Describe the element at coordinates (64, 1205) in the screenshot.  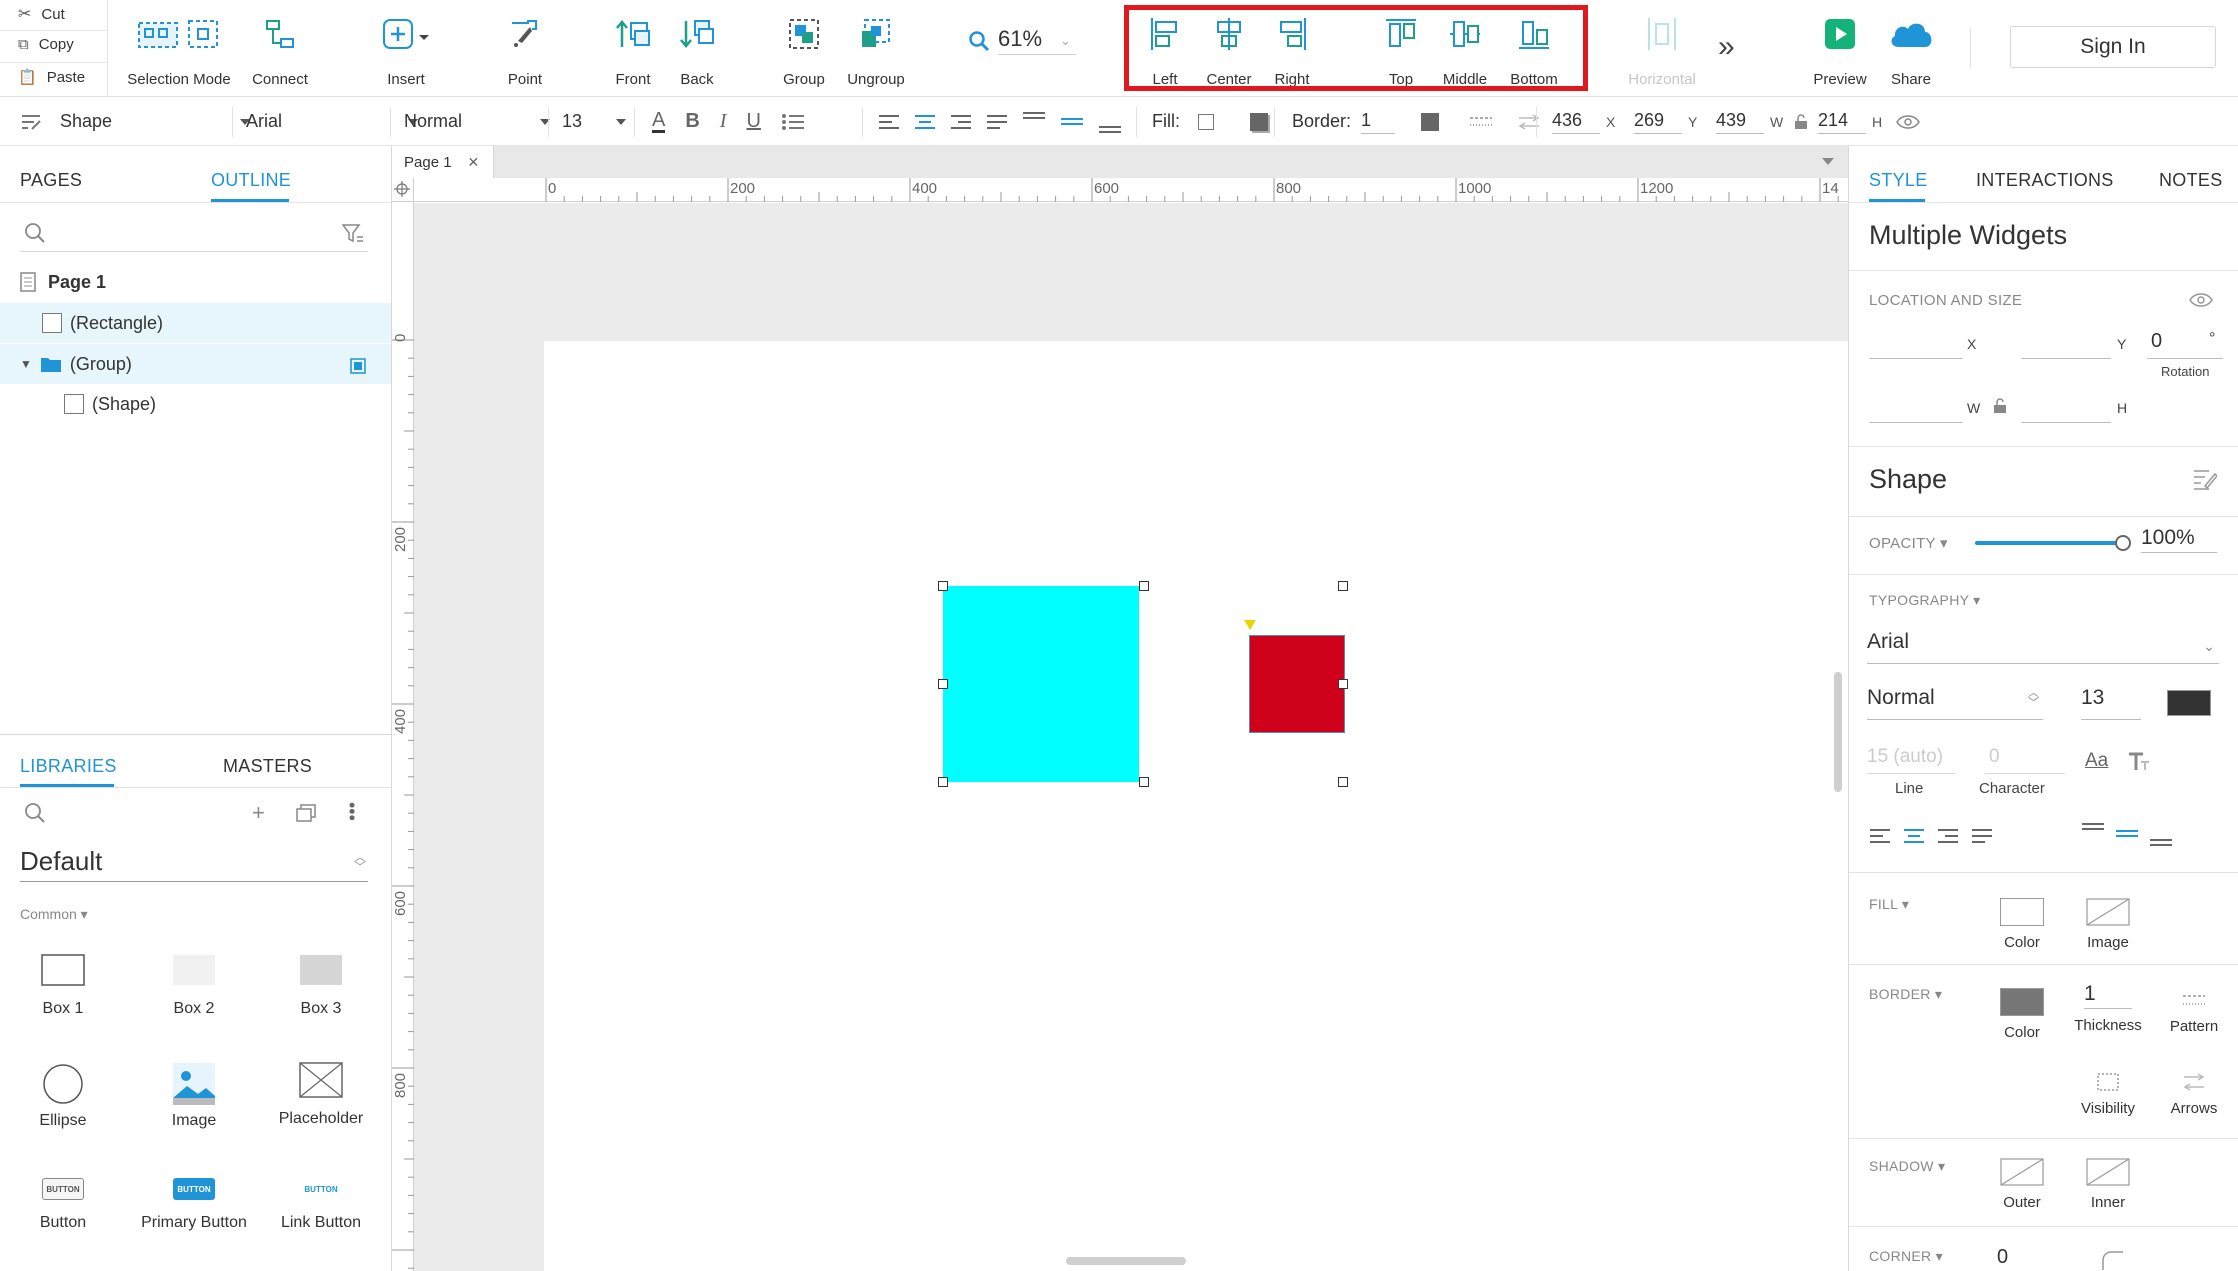
I see `lib-item-button: BUTTON Button` at that location.